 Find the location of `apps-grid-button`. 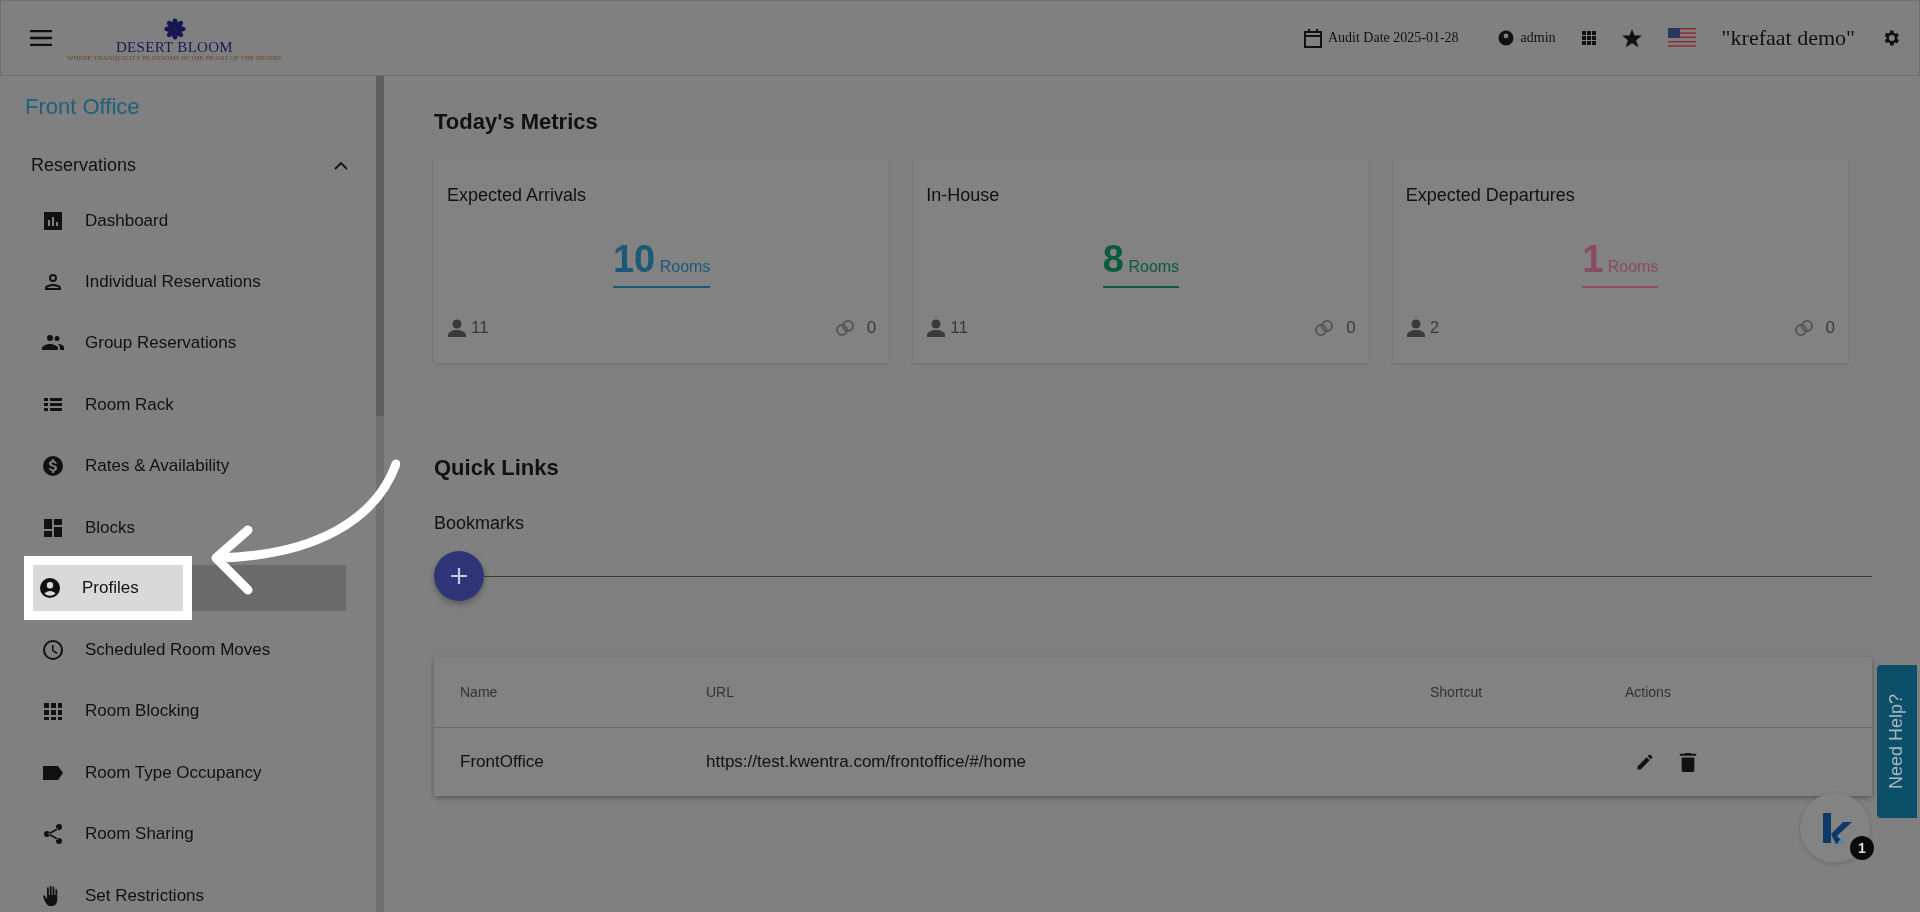

apps-grid-button is located at coordinates (1588, 38).